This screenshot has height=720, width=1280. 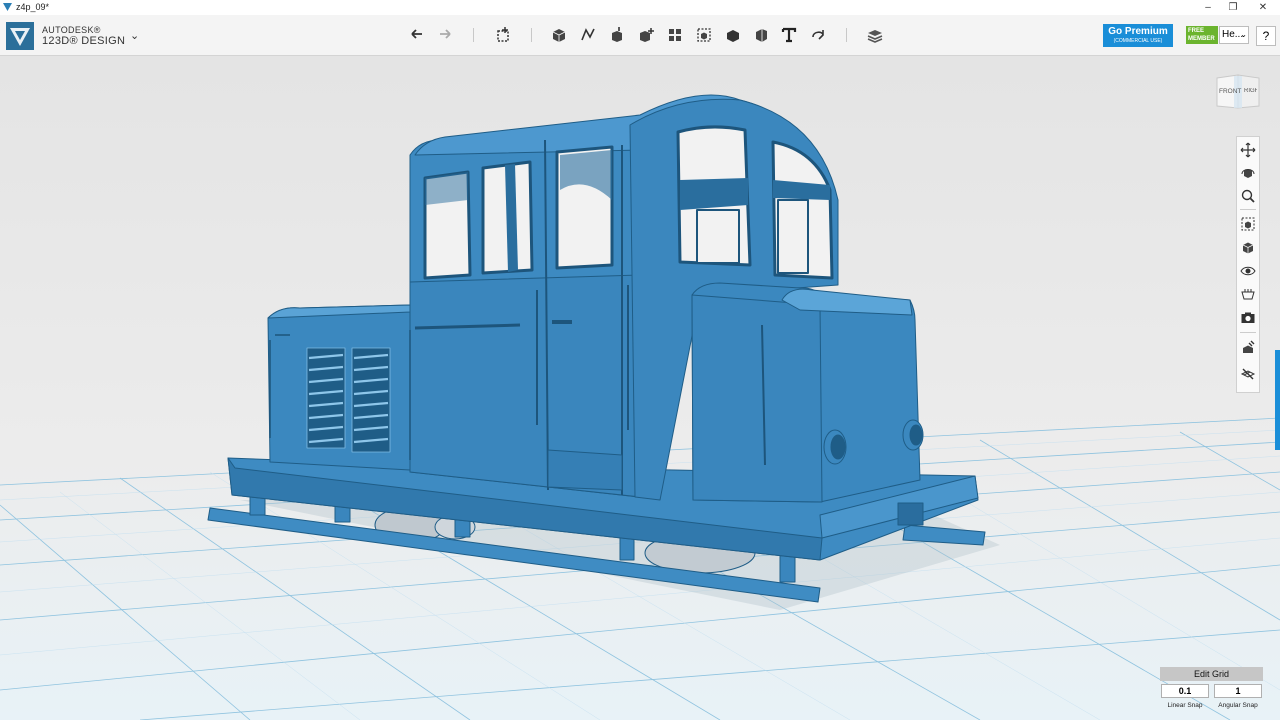 I want to click on user-dropdown: He... ⌄, so click(x=1234, y=35).